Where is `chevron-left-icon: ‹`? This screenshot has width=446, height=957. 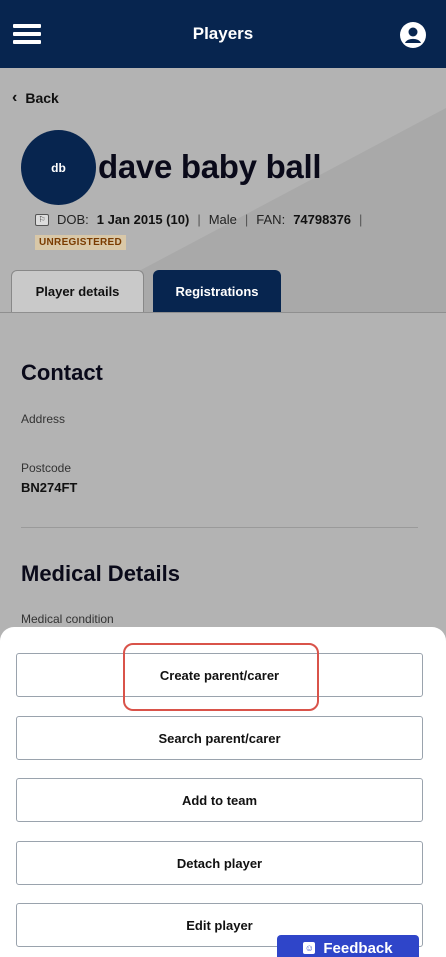
chevron-left-icon: ‹ is located at coordinates (15, 97).